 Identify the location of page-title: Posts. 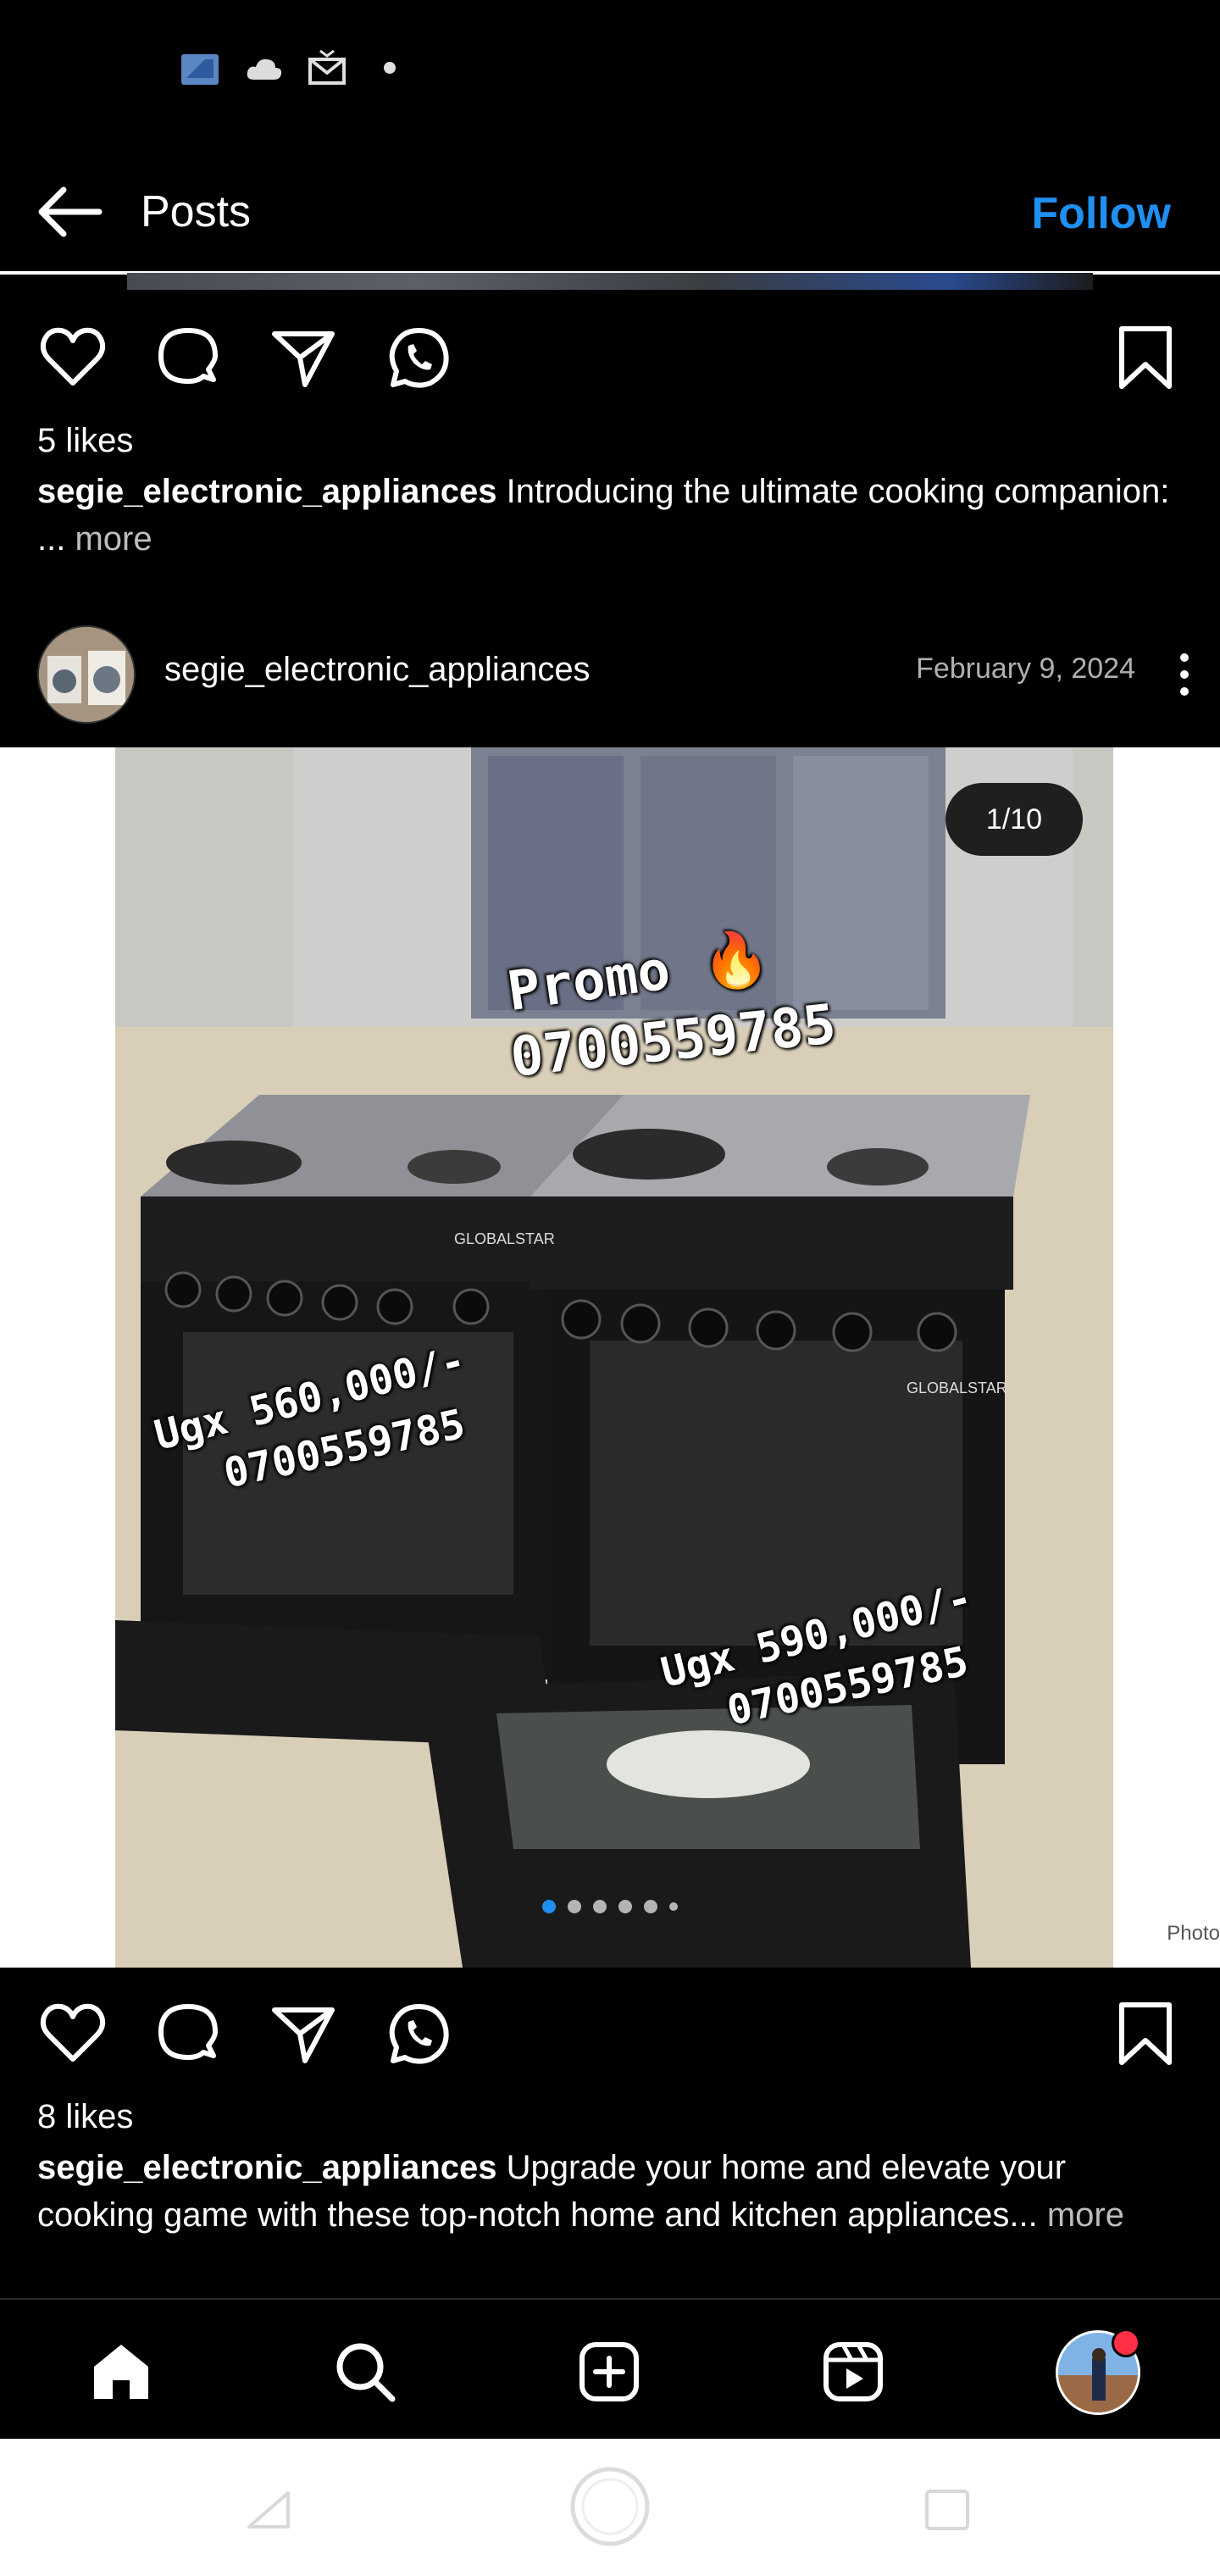
(196, 211).